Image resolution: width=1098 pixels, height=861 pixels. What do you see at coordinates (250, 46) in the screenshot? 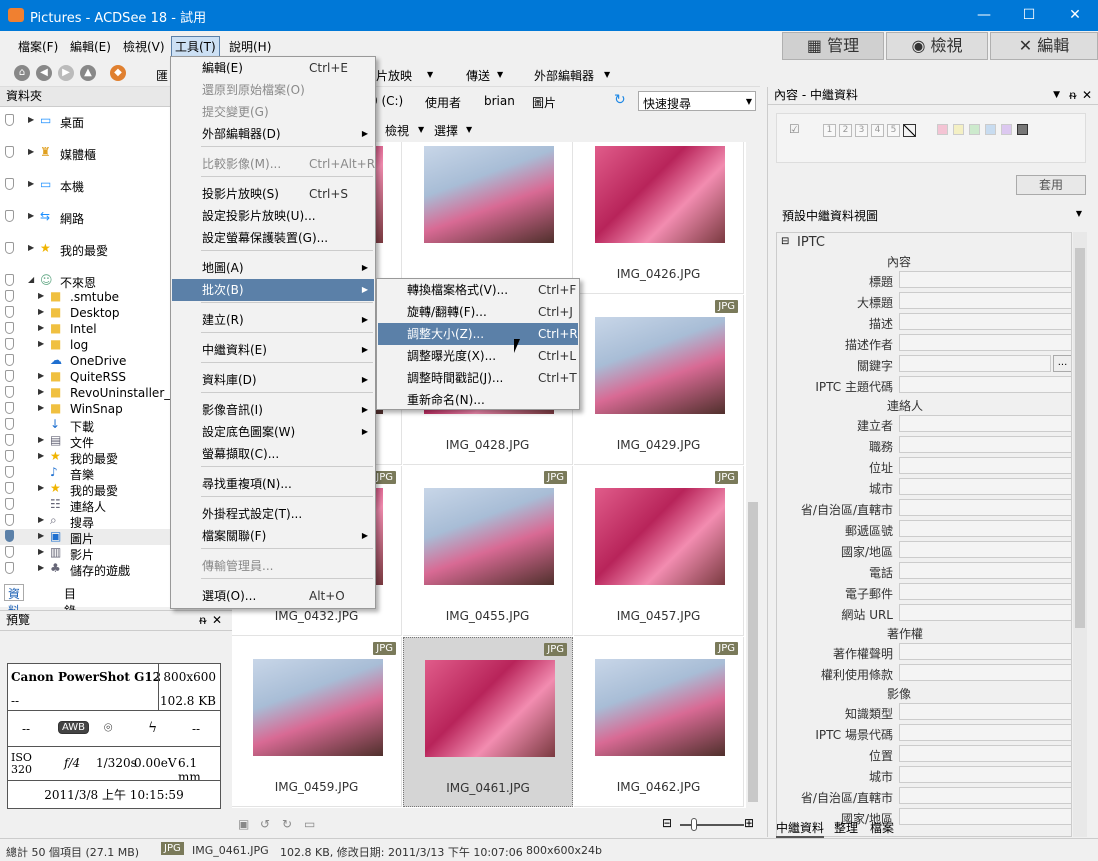
I see `menu-help: 說明(H)` at bounding box center [250, 46].